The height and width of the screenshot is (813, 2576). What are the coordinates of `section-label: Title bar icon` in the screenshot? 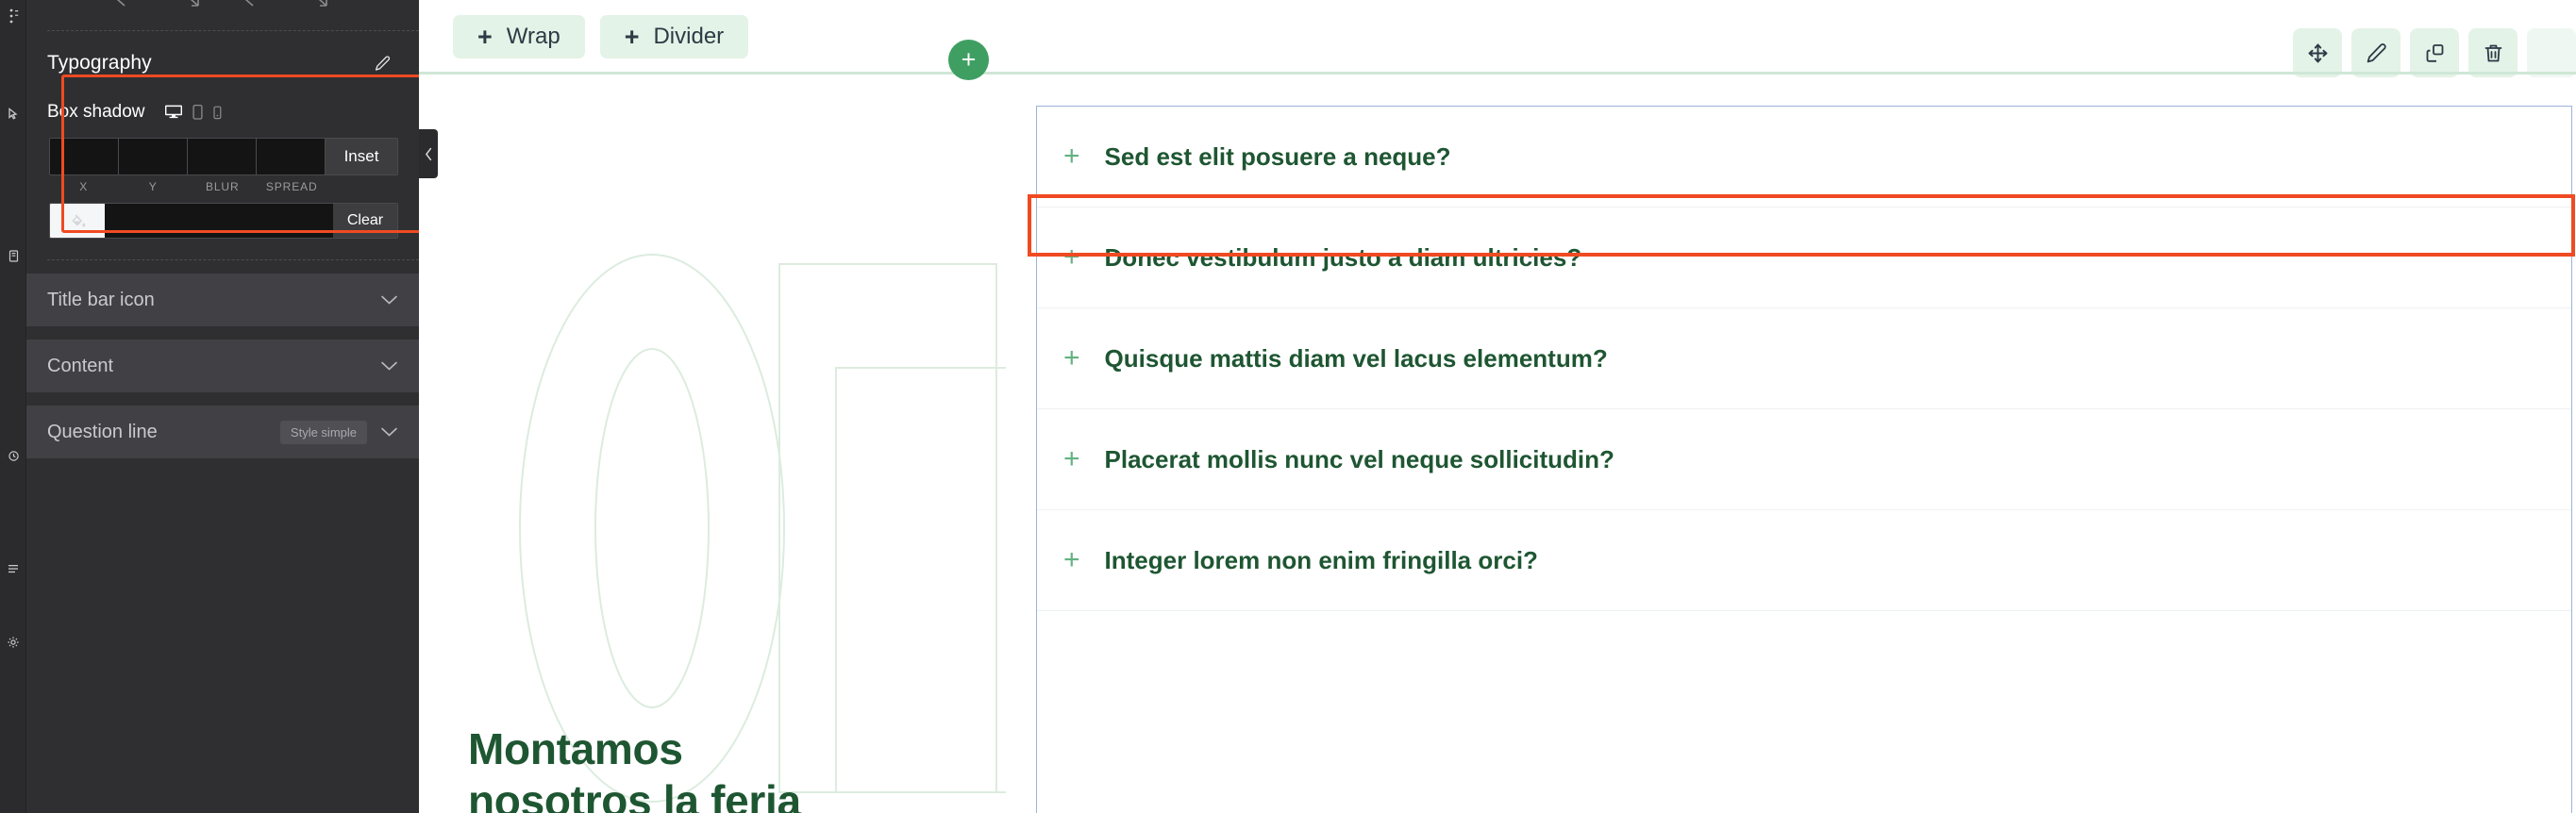 It's located at (101, 300).